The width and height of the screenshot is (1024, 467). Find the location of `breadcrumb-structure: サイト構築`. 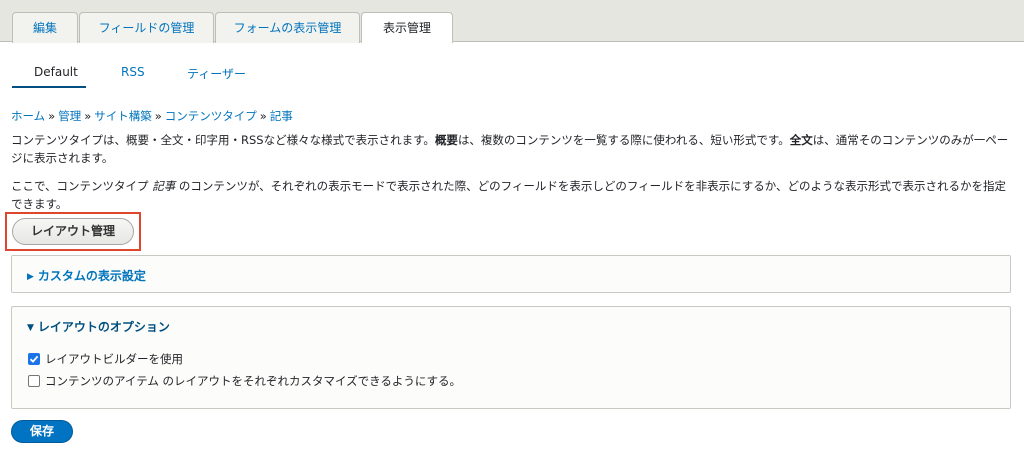

breadcrumb-structure: サイト構築 is located at coordinates (123, 116).